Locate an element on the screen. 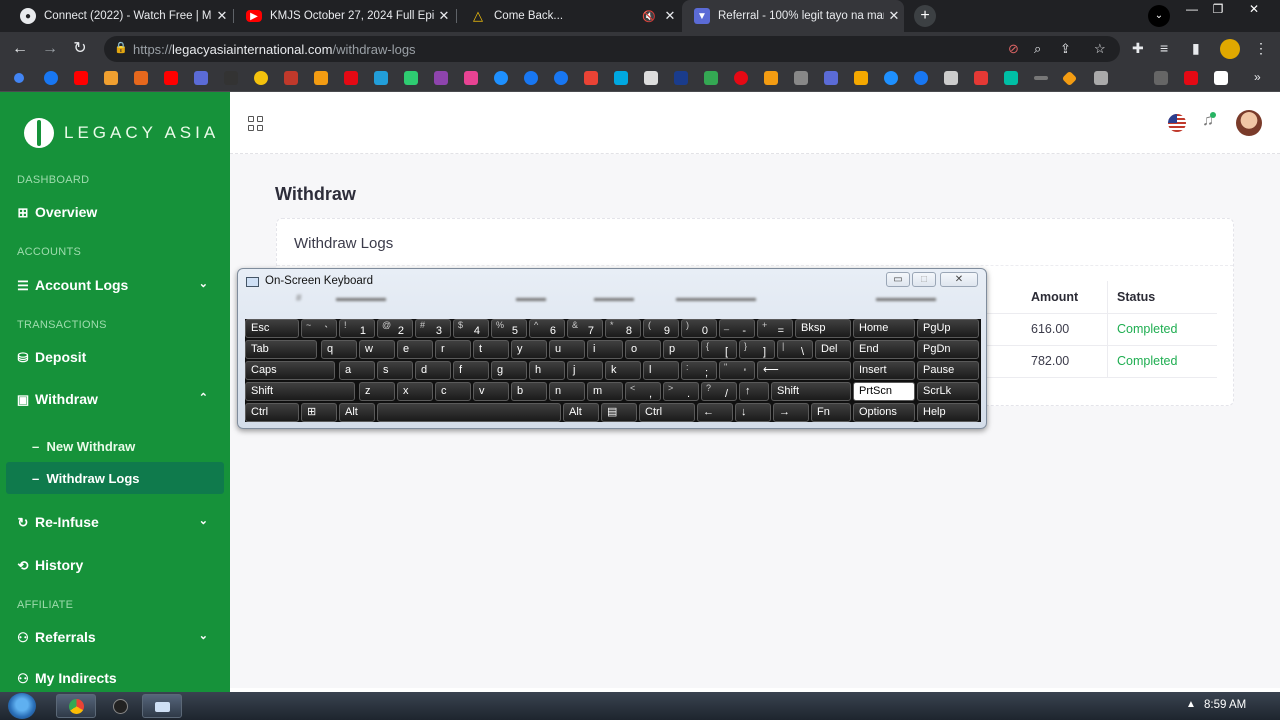 The width and height of the screenshot is (1280, 720). key-symbol: ← is located at coordinates (715, 412).